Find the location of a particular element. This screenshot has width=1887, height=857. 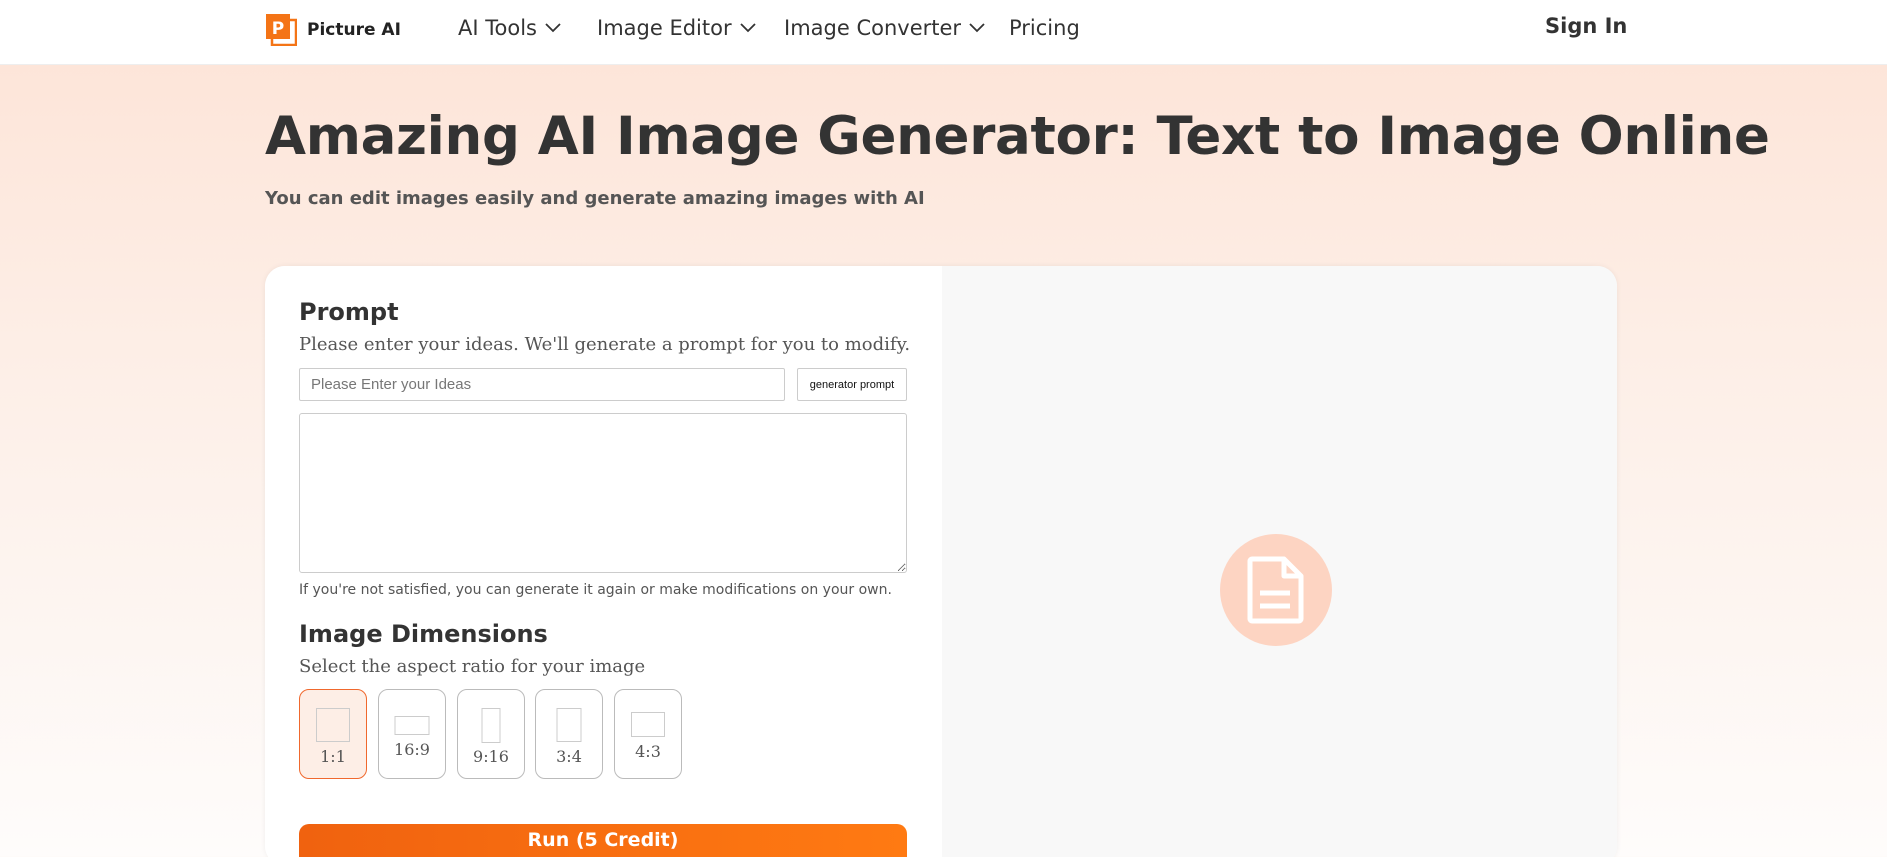

document-icon is located at coordinates (1275, 590).